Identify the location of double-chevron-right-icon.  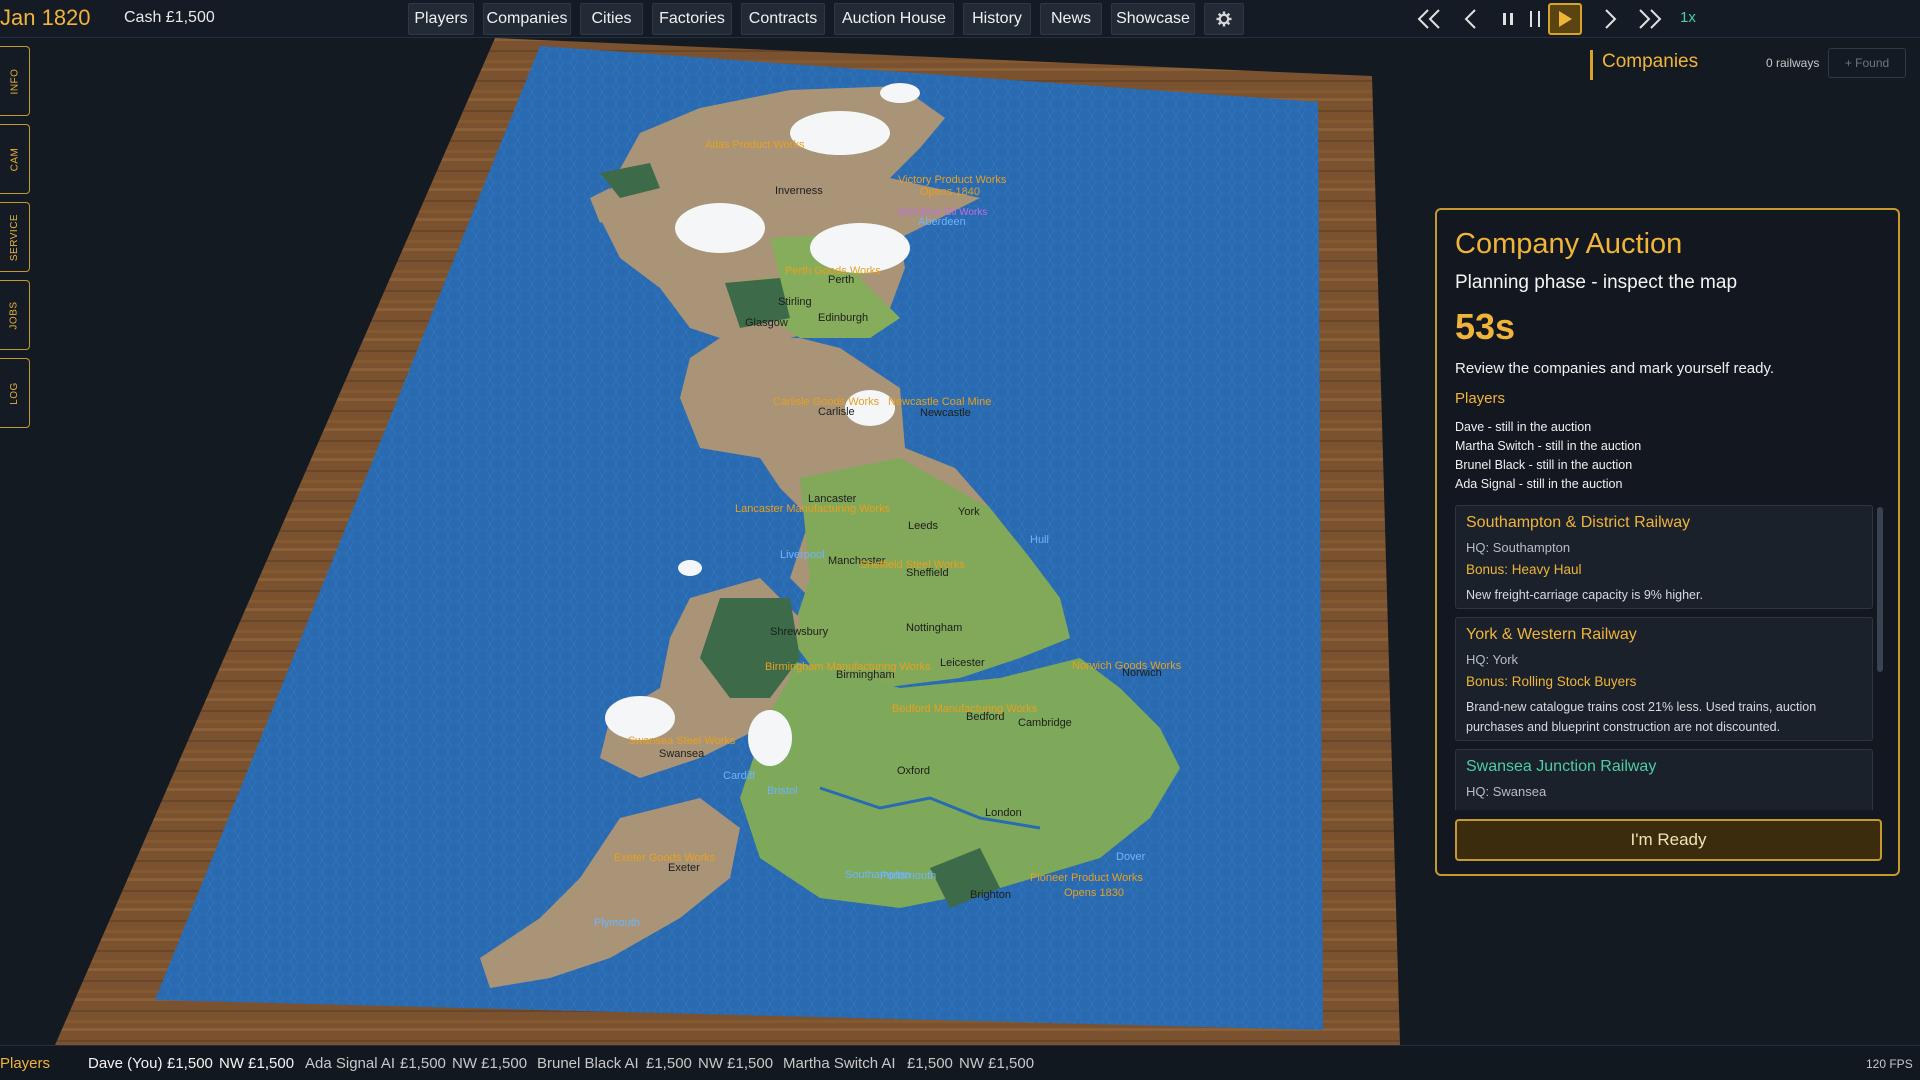
(1650, 19).